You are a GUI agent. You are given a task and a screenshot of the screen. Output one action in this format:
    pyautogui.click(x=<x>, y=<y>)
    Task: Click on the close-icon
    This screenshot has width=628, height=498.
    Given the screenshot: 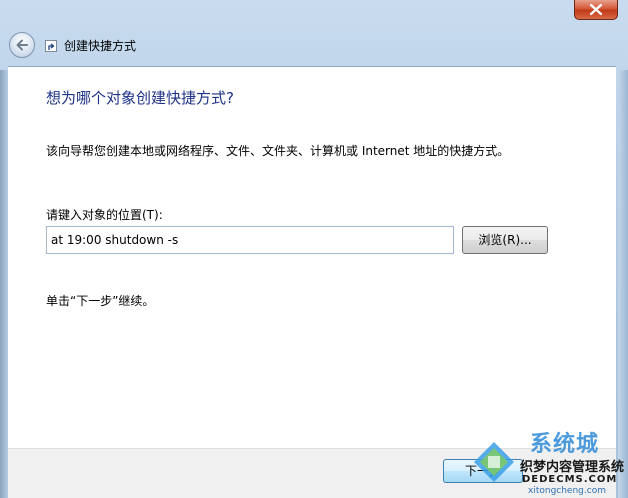 What is the action you would take?
    pyautogui.click(x=596, y=9)
    